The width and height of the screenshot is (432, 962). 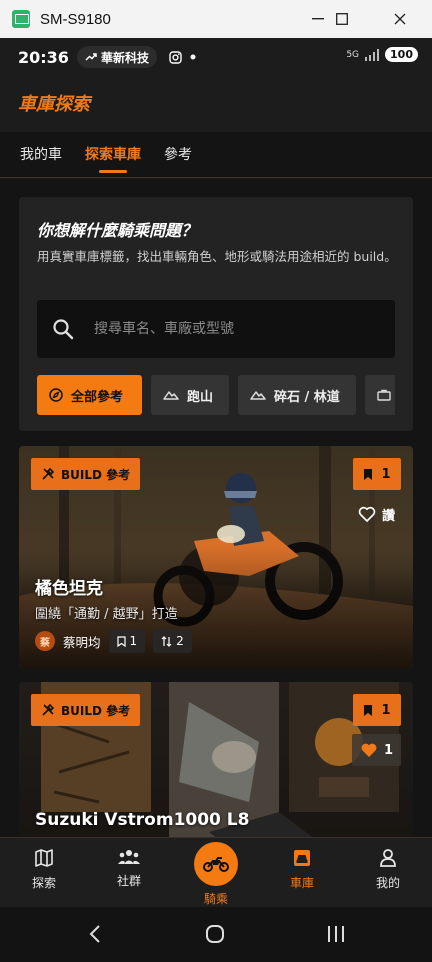 I want to click on status-notification-icons, so click(x=182, y=57).